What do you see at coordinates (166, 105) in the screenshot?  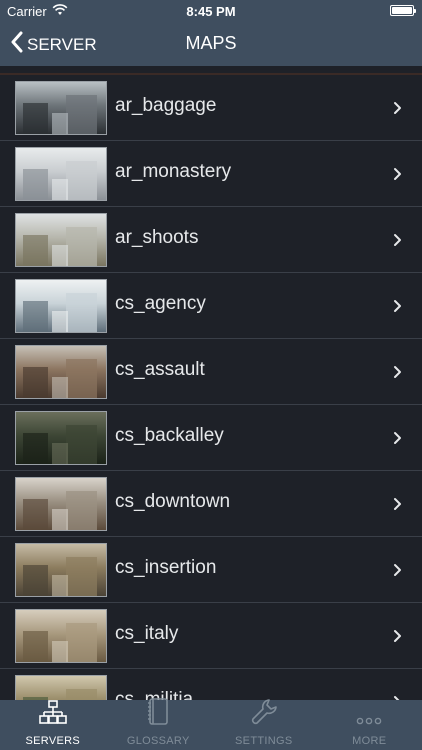 I see `map-name: ar_baggage` at bounding box center [166, 105].